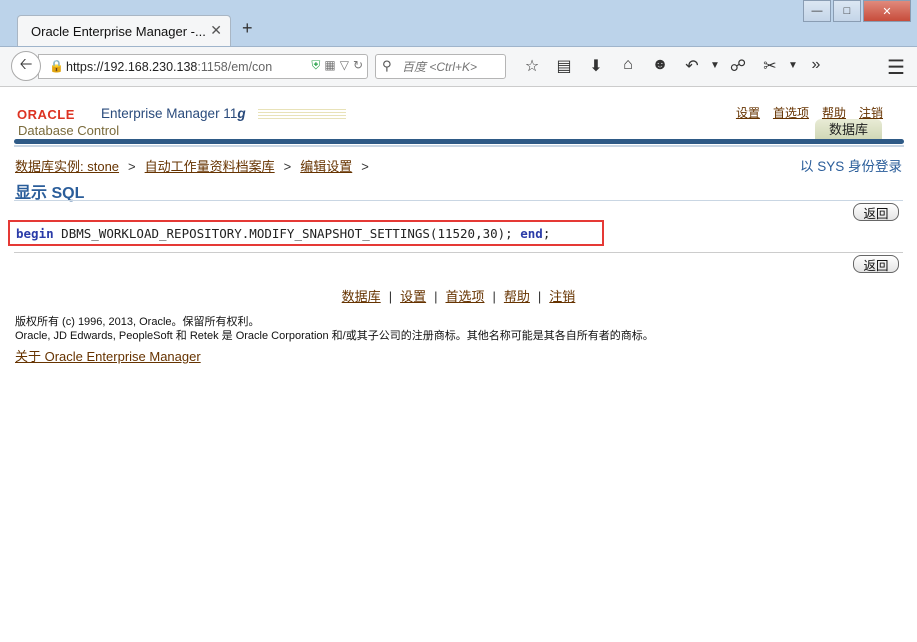 This screenshot has width=917, height=642. I want to click on database-control-subtitle: Database Control, so click(69, 130).